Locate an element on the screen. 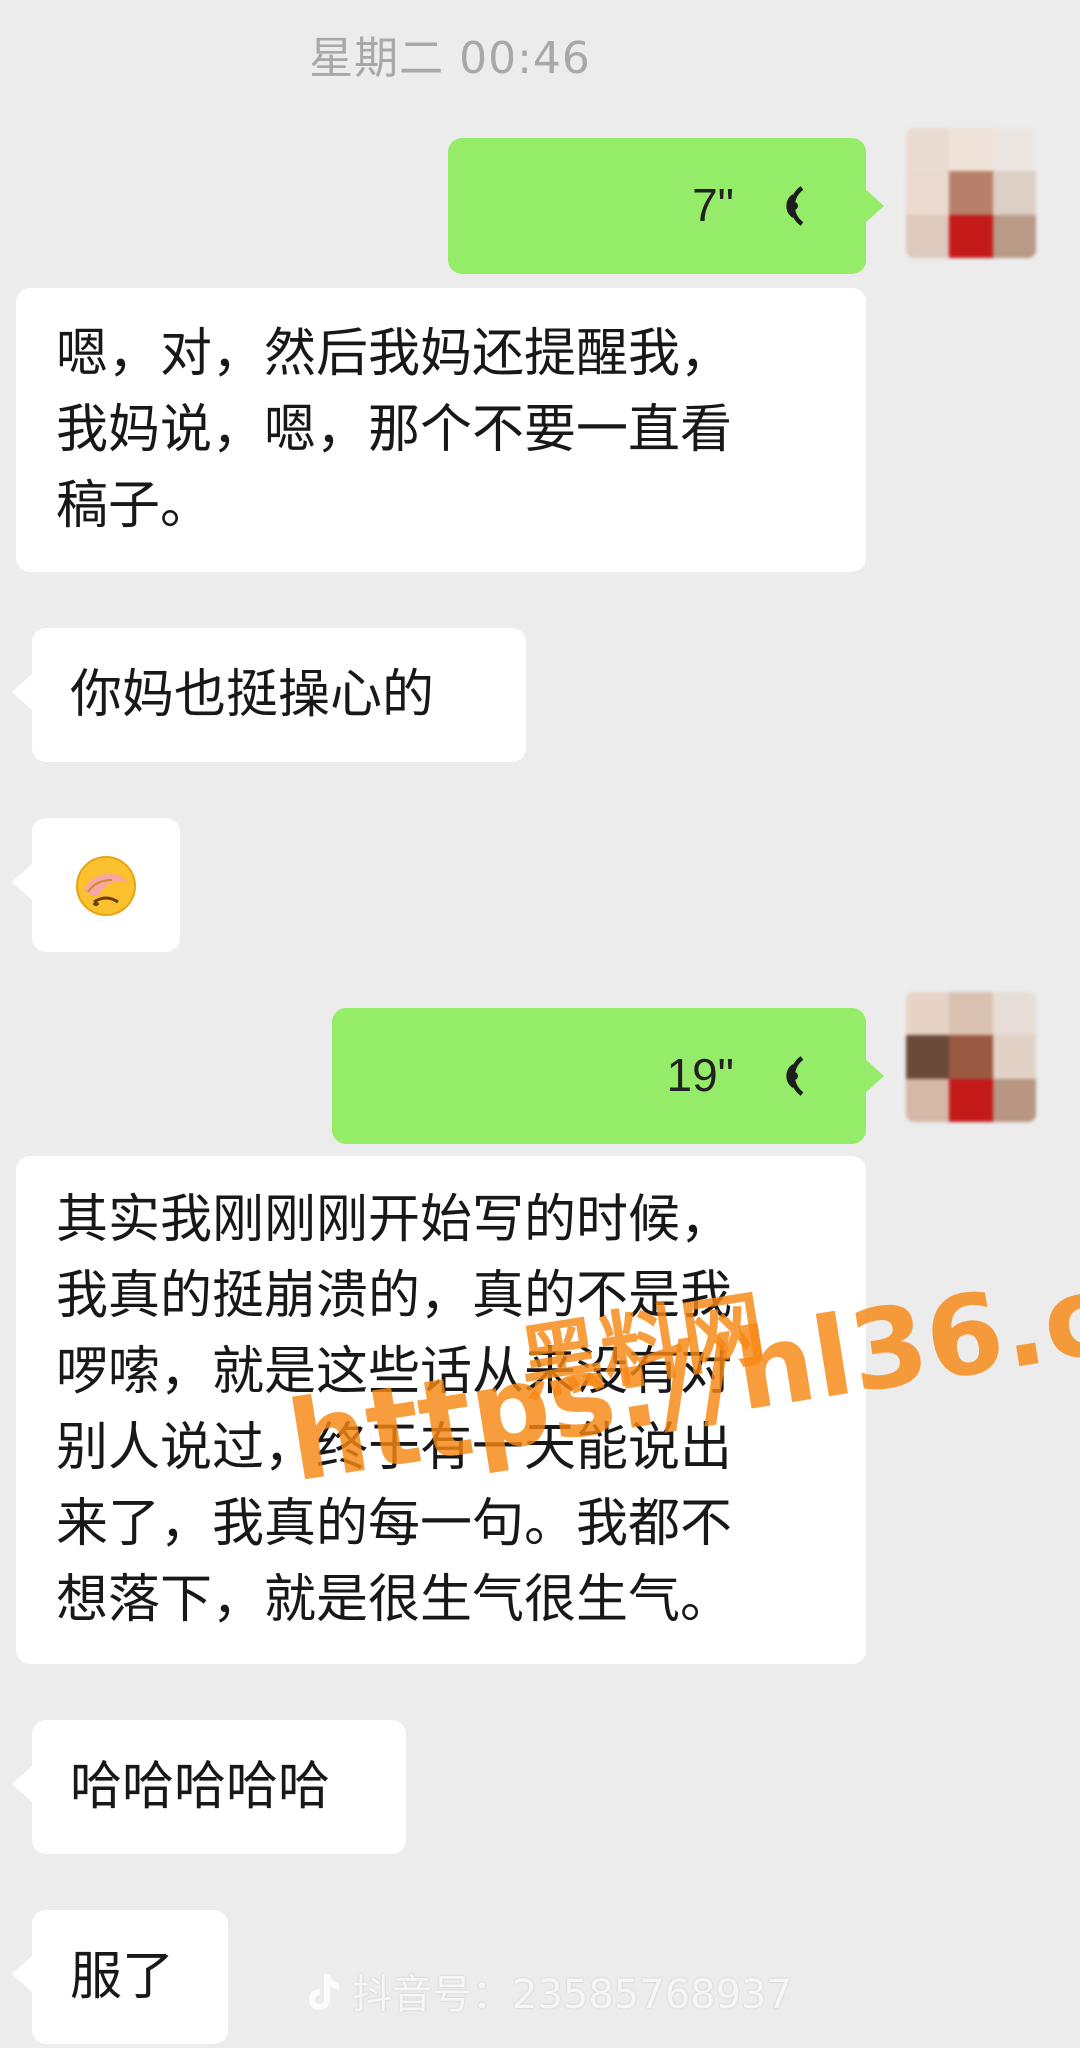 The height and width of the screenshot is (2048, 1080). message-line: 服了 is located at coordinates (122, 1977).